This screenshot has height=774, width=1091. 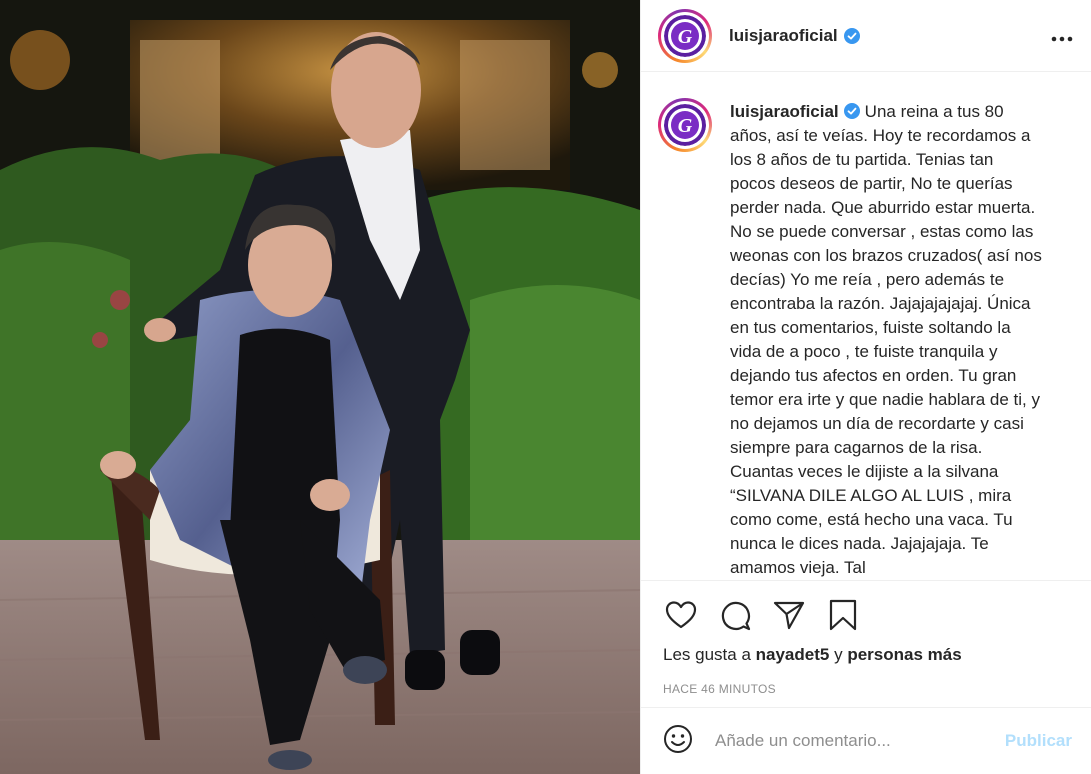 I want to click on comment-icon, so click(x=735, y=615).